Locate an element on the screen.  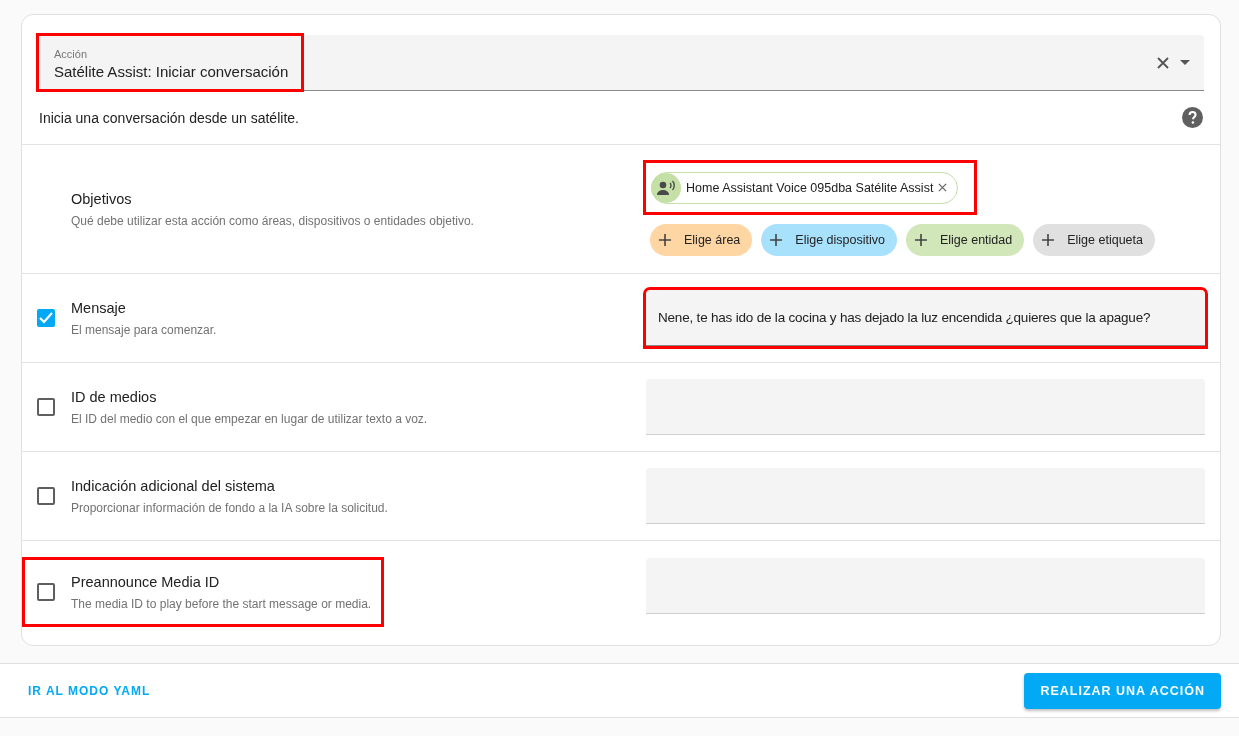
highlight-frame: Acción Satélite Assist: Iniciar conversación is located at coordinates (170, 62).